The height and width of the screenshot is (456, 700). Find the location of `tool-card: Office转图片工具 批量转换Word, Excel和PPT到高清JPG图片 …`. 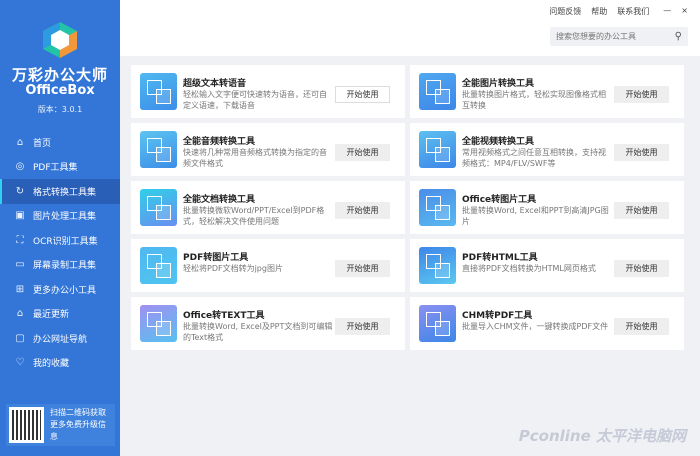

tool-card: Office转图片工具 批量转换Word, Excel和PPT到高清JPG图片 … is located at coordinates (547, 207).